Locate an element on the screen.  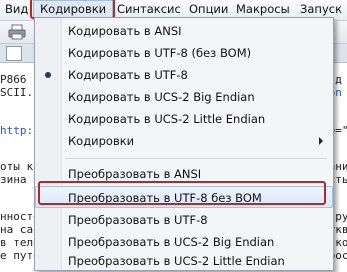
menu-item-label: Кодировать в UCS-2 Little Endian is located at coordinates (167, 119).